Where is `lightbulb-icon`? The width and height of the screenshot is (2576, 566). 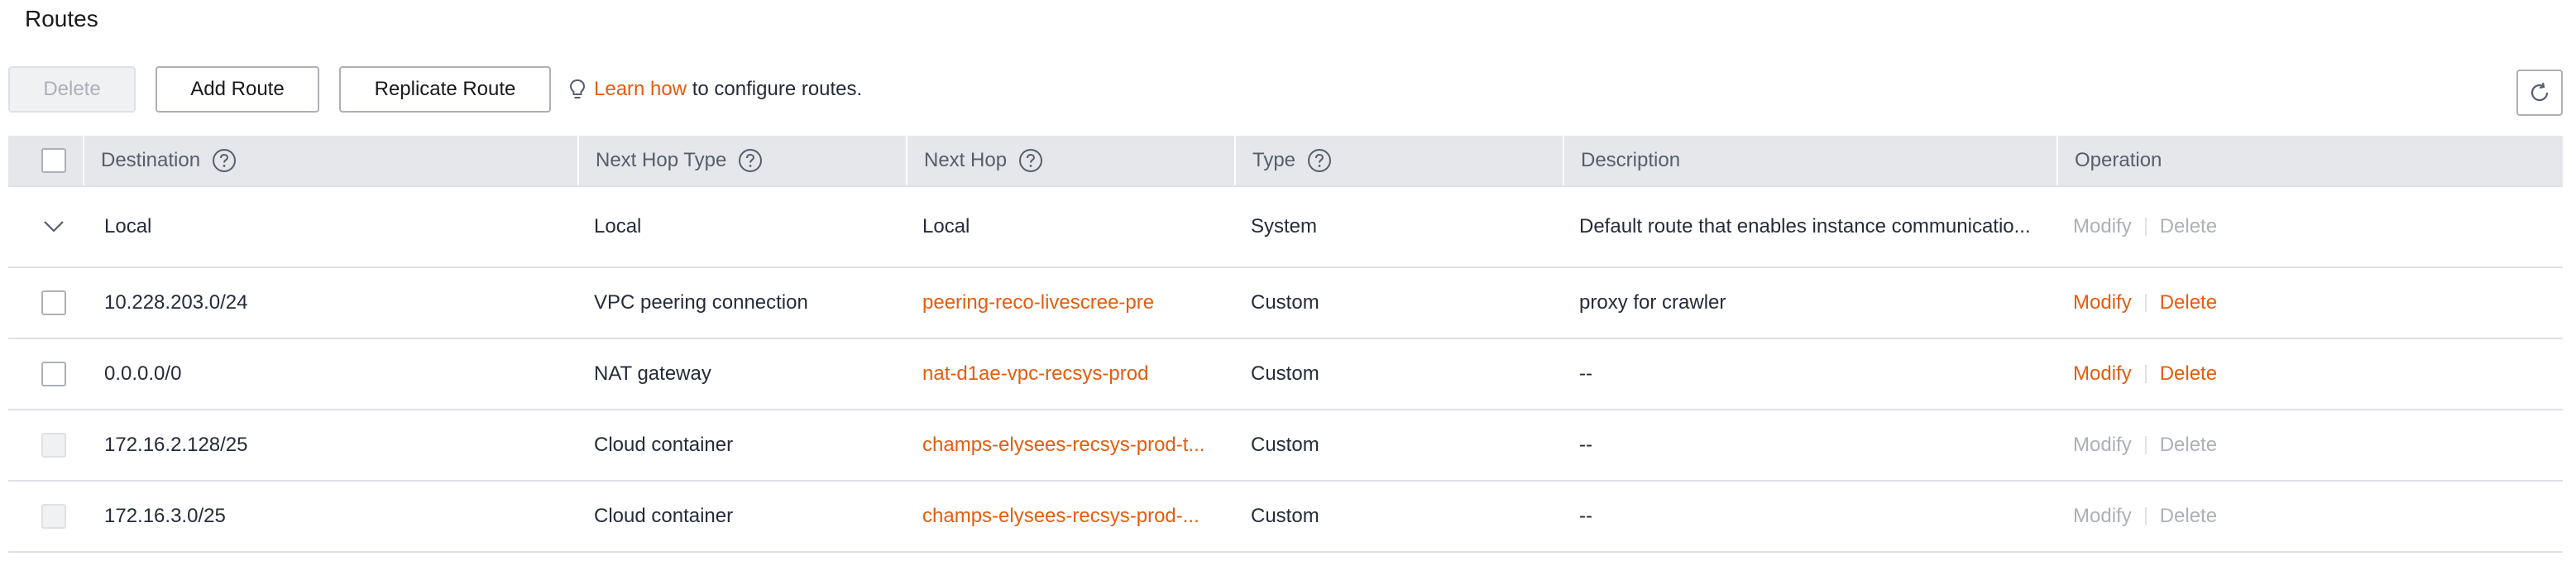
lightbulb-icon is located at coordinates (577, 88).